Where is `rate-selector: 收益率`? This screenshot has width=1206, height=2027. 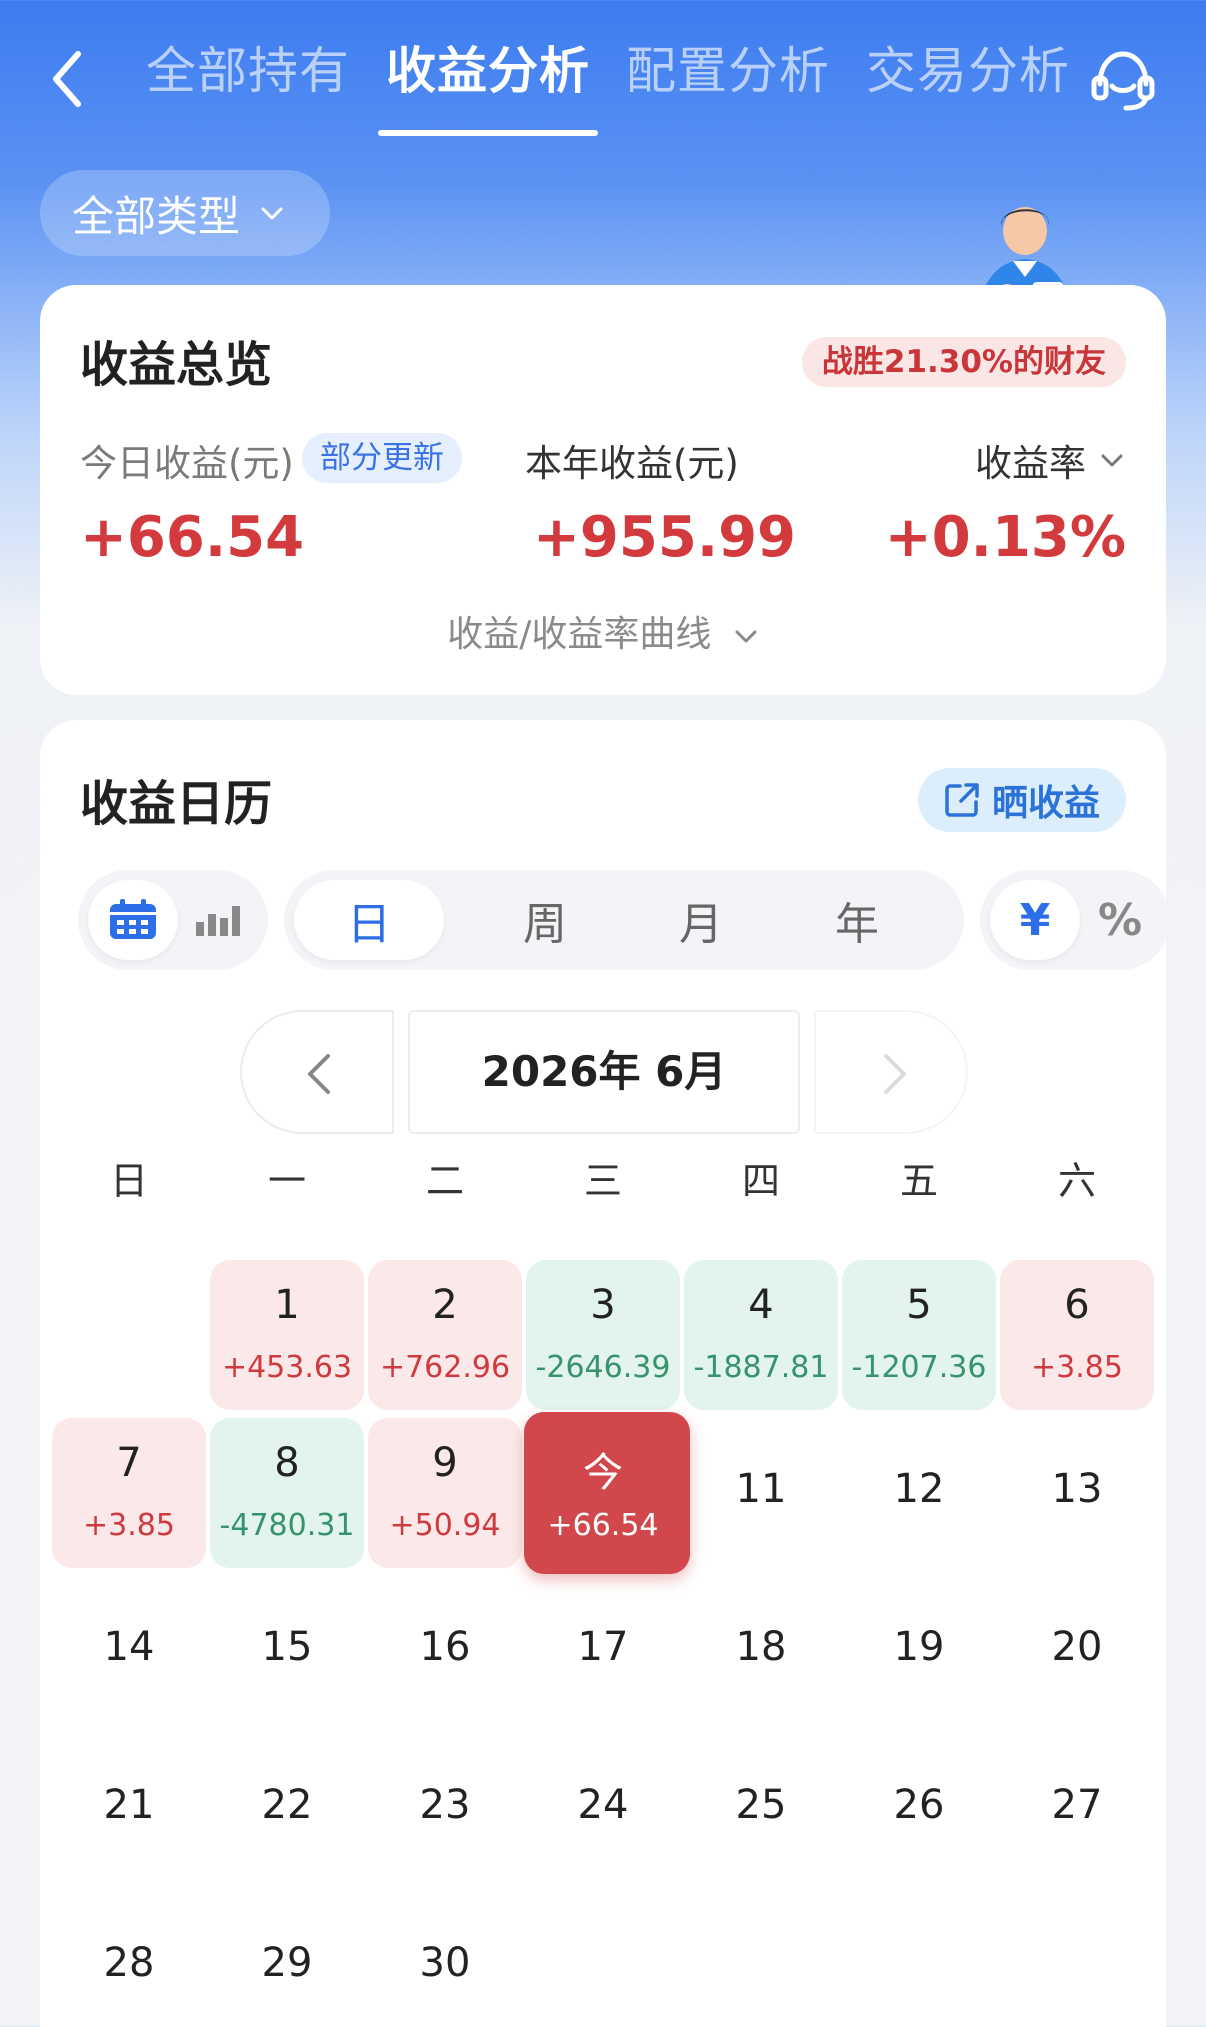
rate-selector: 收益率 is located at coordinates (1050, 460).